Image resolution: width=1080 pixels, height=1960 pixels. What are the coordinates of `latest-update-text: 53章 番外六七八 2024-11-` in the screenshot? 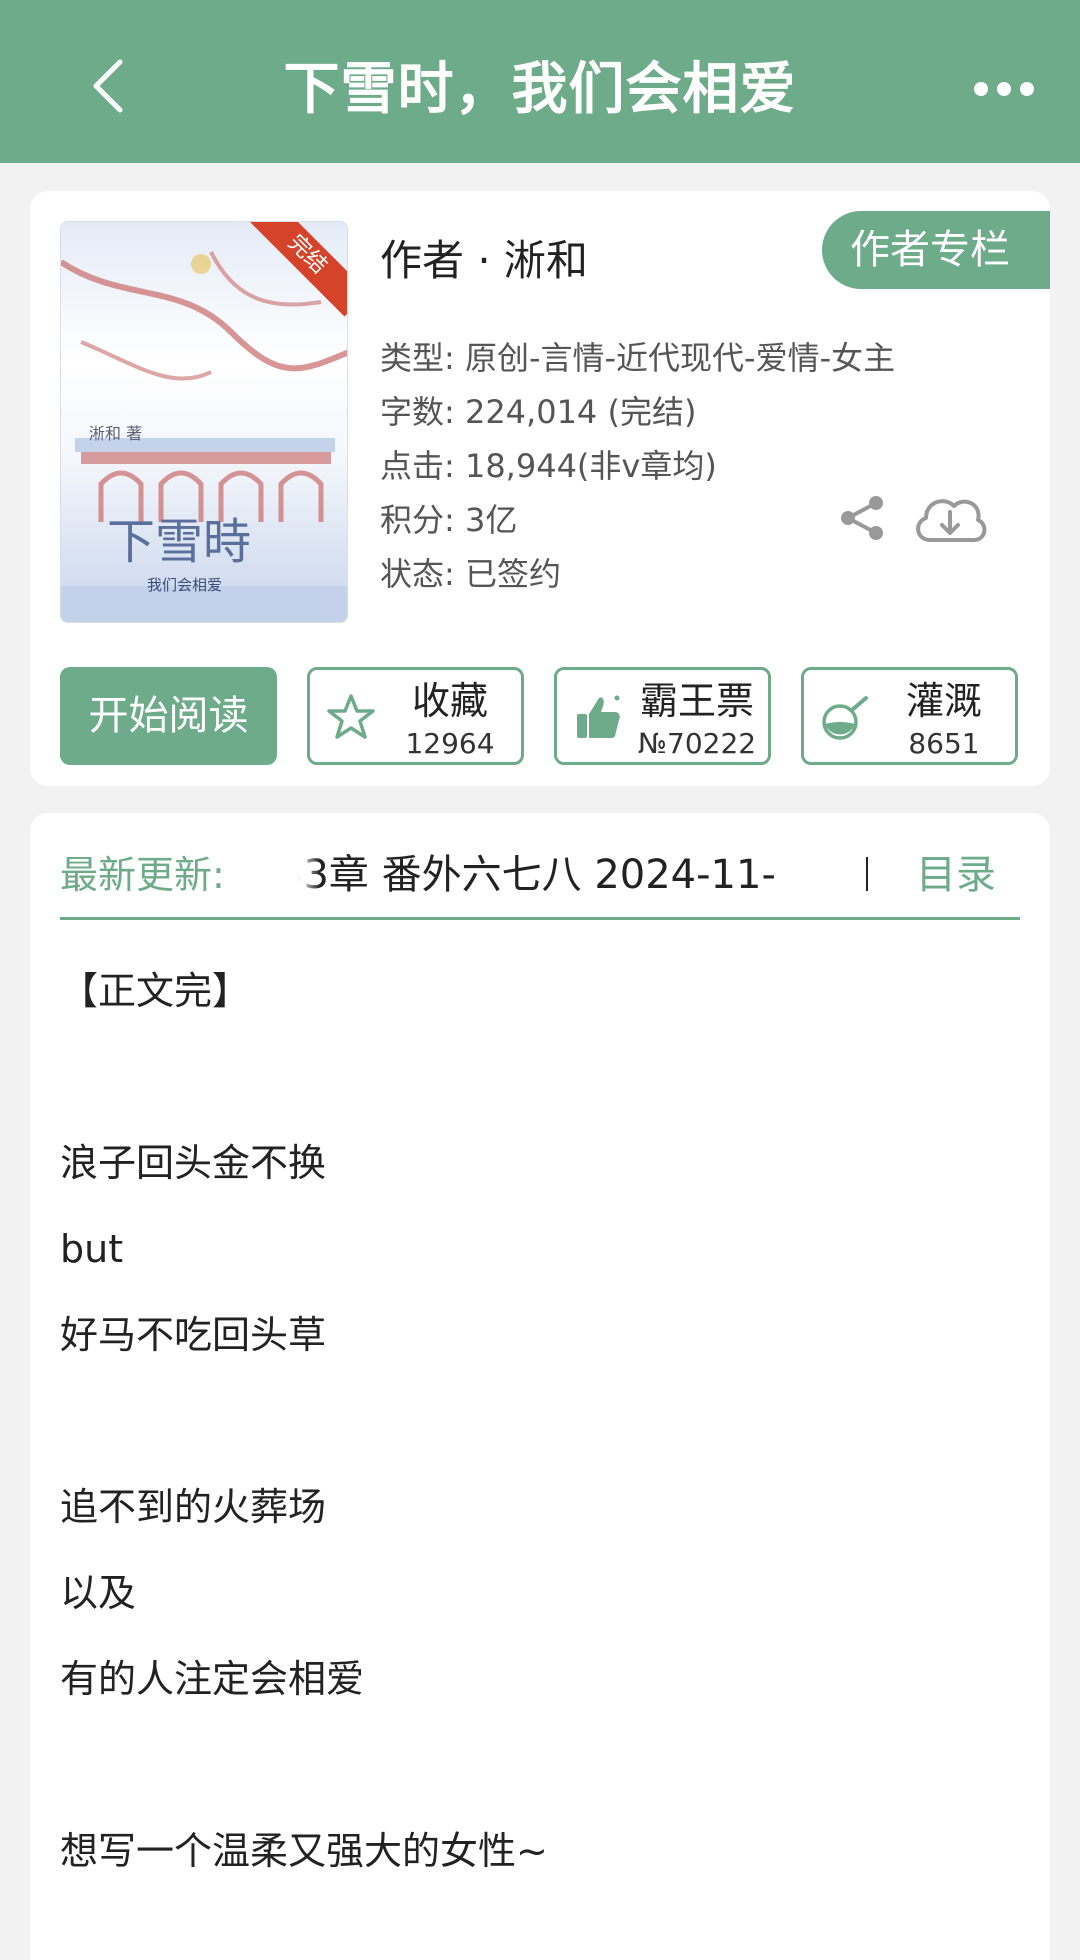 It's located at (537, 875).